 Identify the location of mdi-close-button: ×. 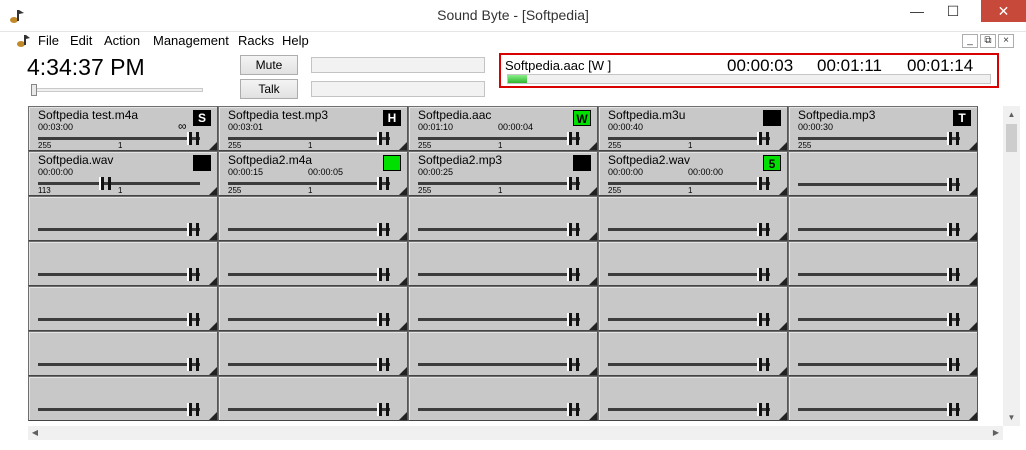
(1006, 41).